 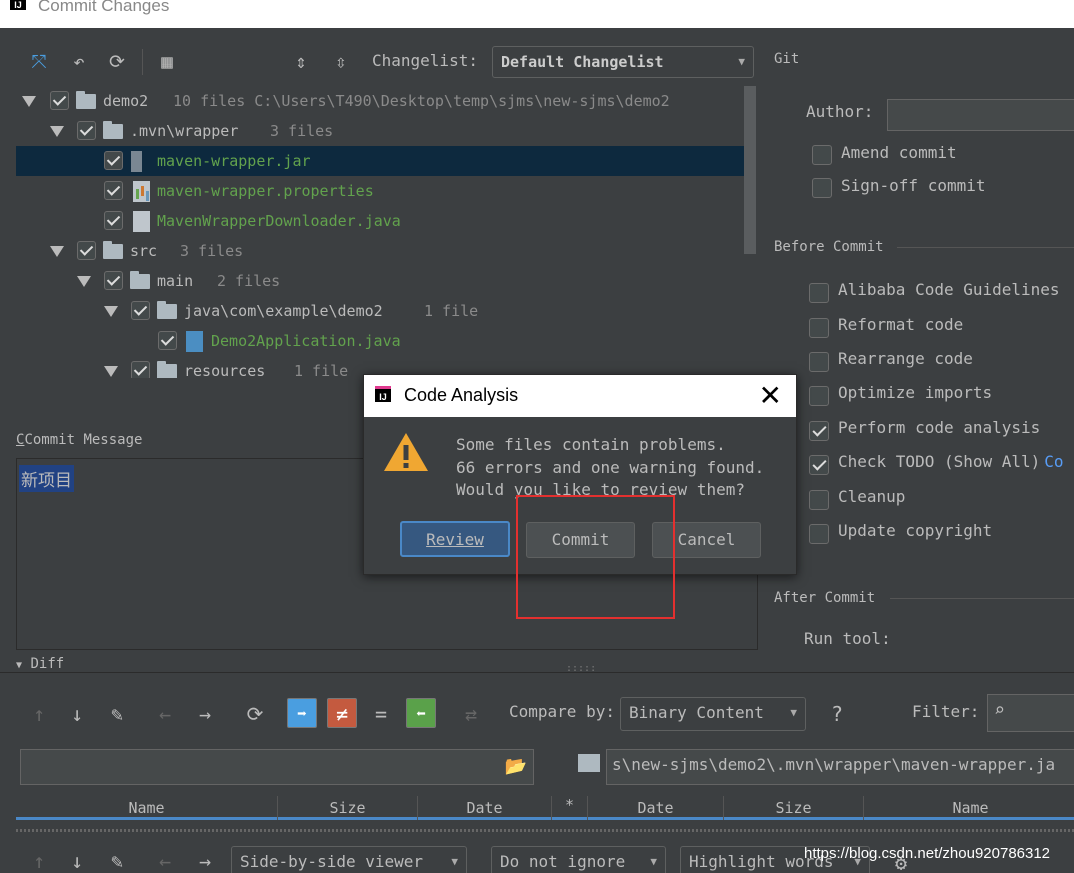 What do you see at coordinates (302, 713) in the screenshot?
I see `show-new-files-icon: ➡` at bounding box center [302, 713].